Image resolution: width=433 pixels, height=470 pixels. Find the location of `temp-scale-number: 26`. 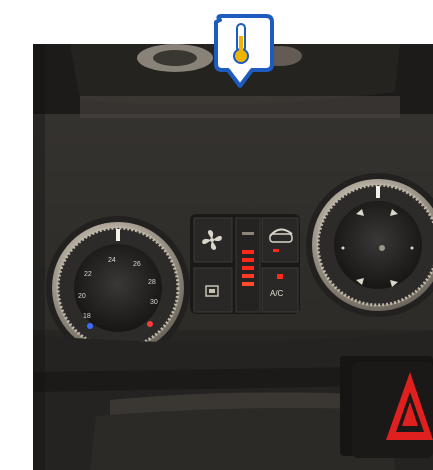

temp-scale-number: 26 is located at coordinates (137, 264).